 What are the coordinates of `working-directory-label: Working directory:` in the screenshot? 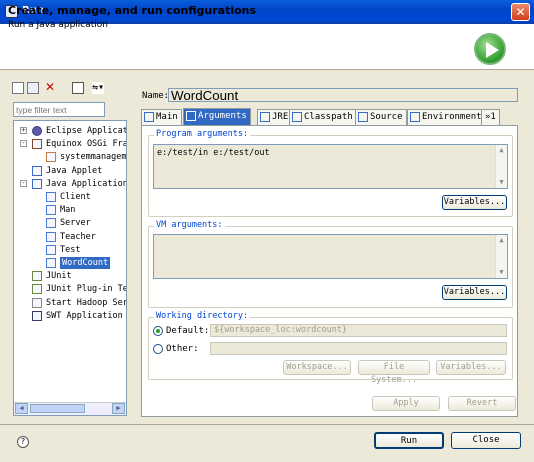 It's located at (202, 316).